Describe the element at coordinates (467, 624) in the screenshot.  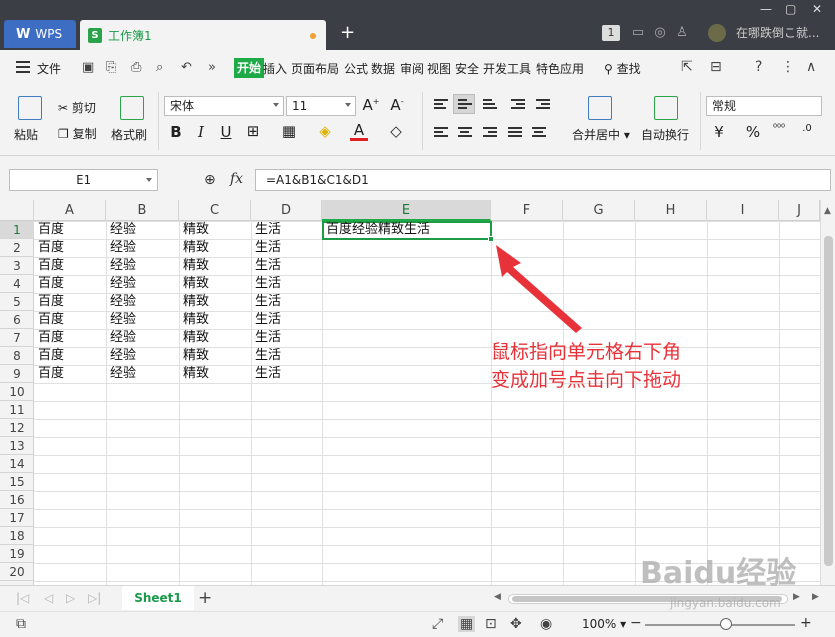
I see `normal-view-icon: ▦` at that location.